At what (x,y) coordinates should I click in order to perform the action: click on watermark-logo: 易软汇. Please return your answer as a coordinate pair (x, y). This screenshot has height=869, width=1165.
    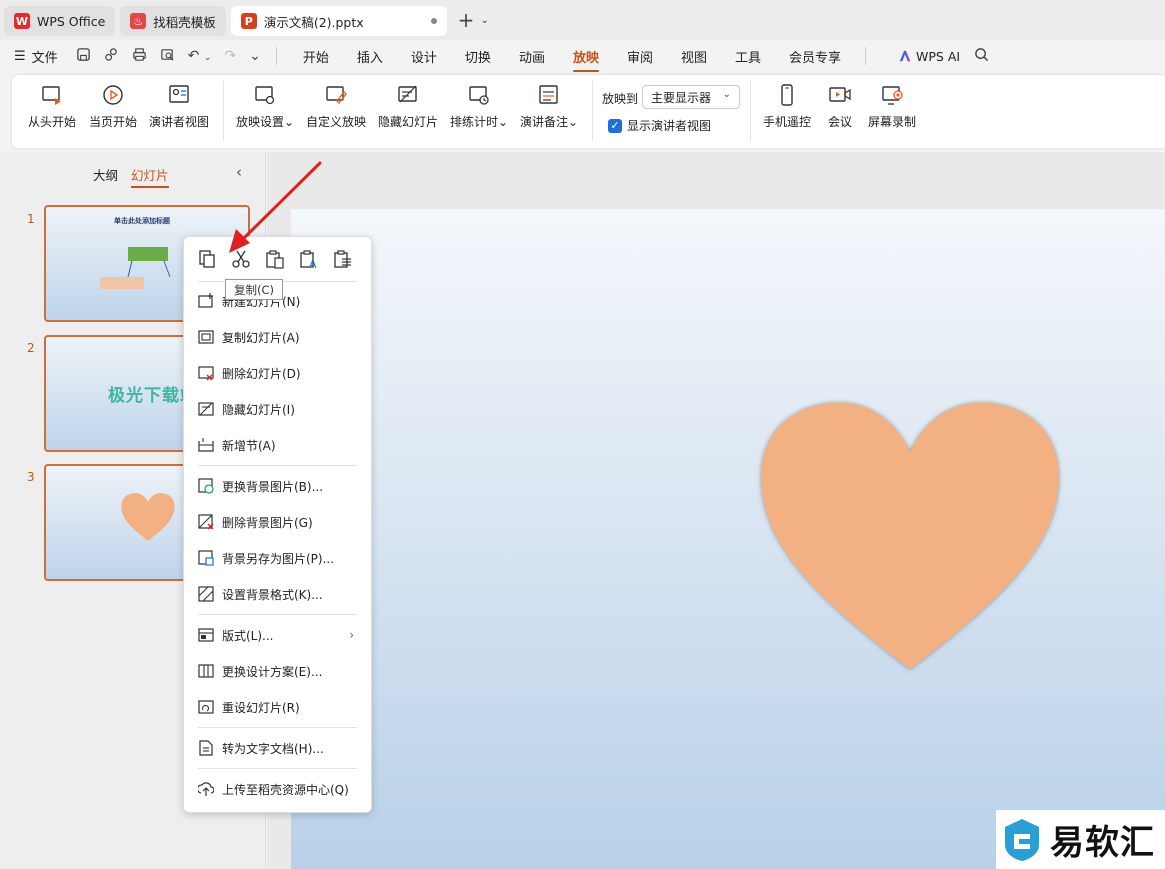
    Looking at the image, I should click on (1080, 839).